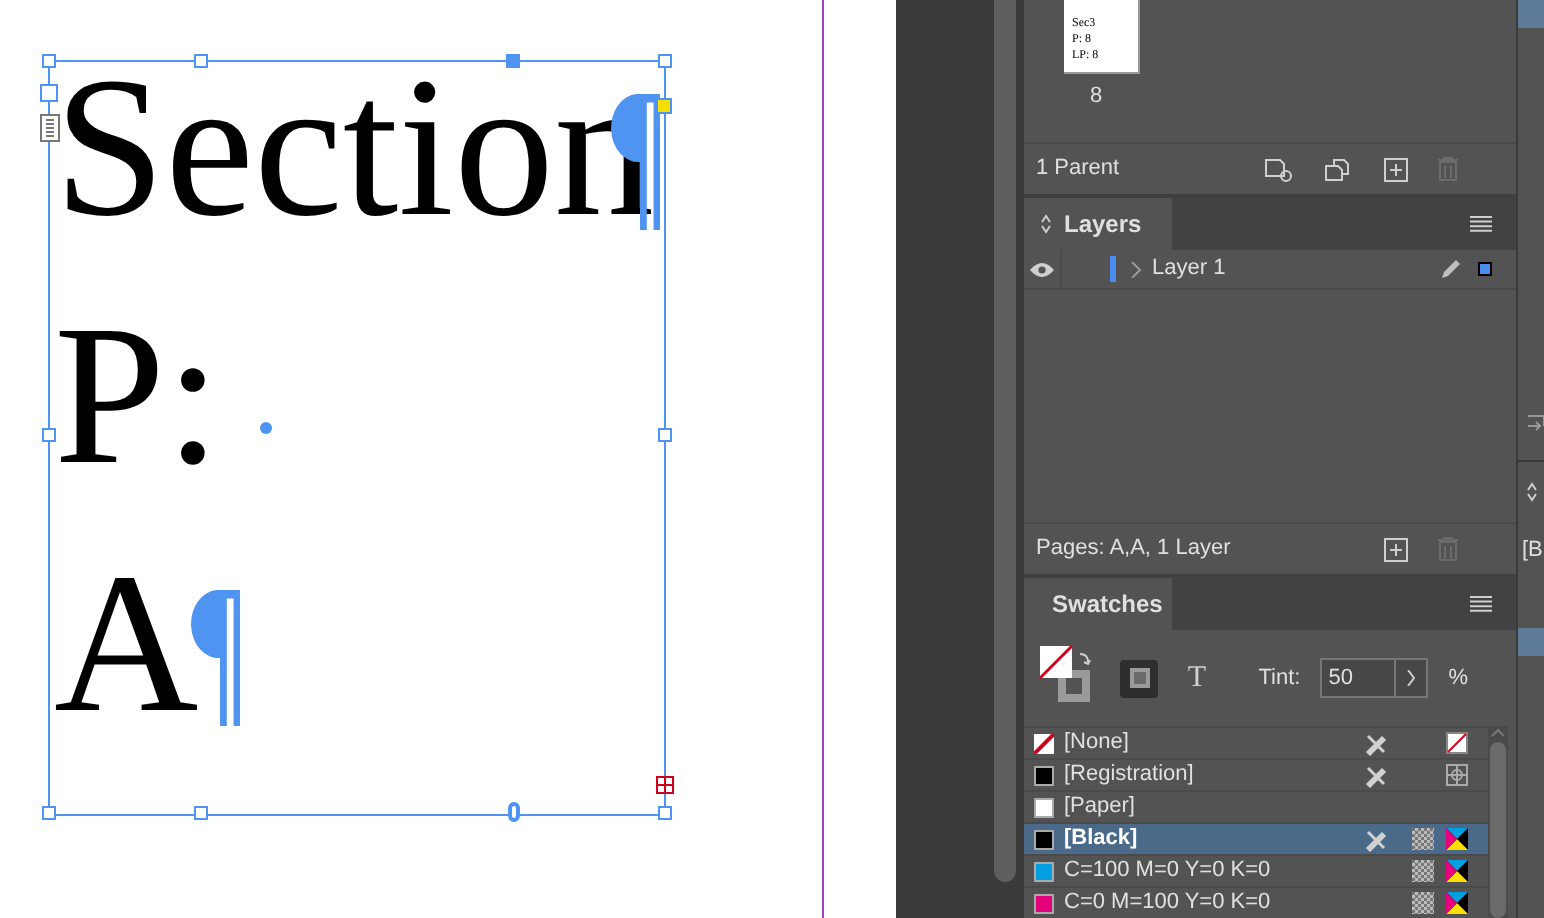 The height and width of the screenshot is (918, 1544). I want to click on swatch-name: C=0 M=100 Y=0 K=0, so click(1168, 903).